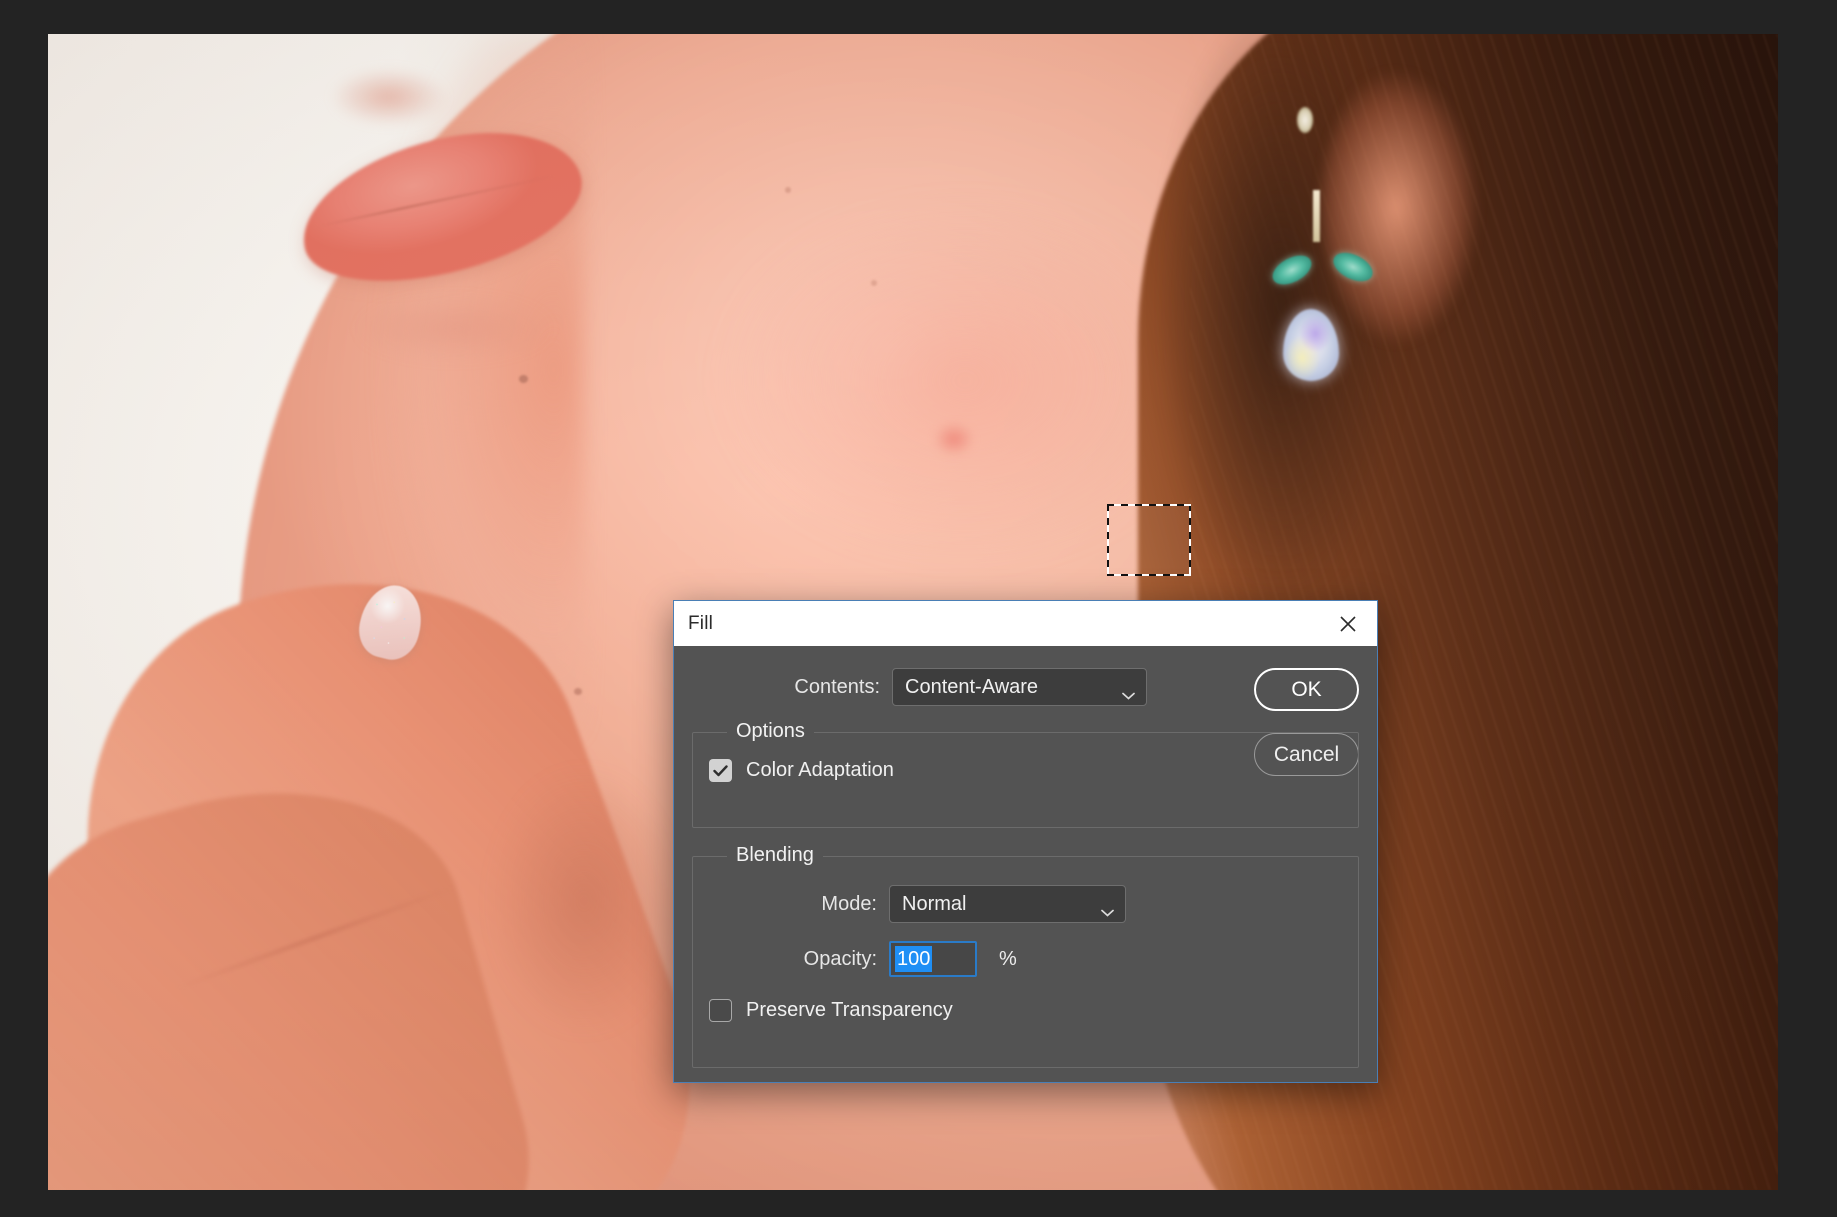  What do you see at coordinates (1007, 904) in the screenshot?
I see `mode-select: Normal` at bounding box center [1007, 904].